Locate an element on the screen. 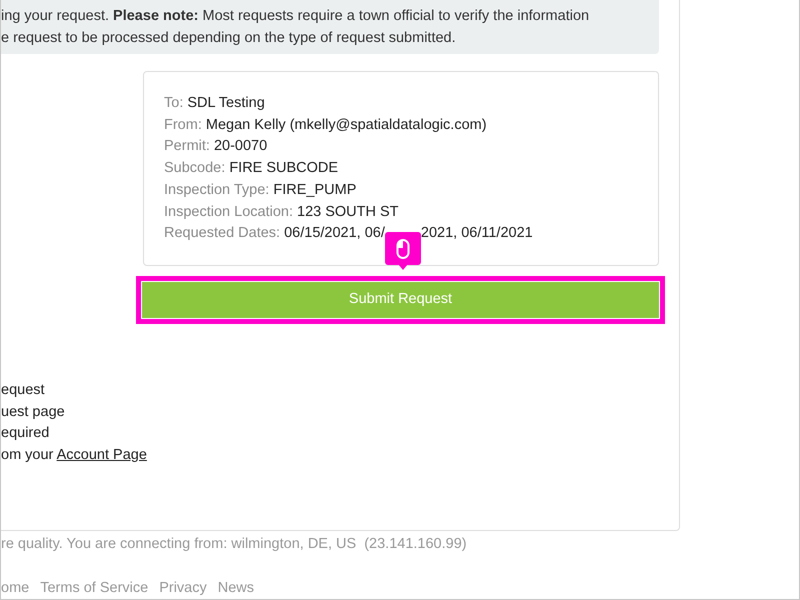  field-value: FIRE_PUMP is located at coordinates (314, 190).